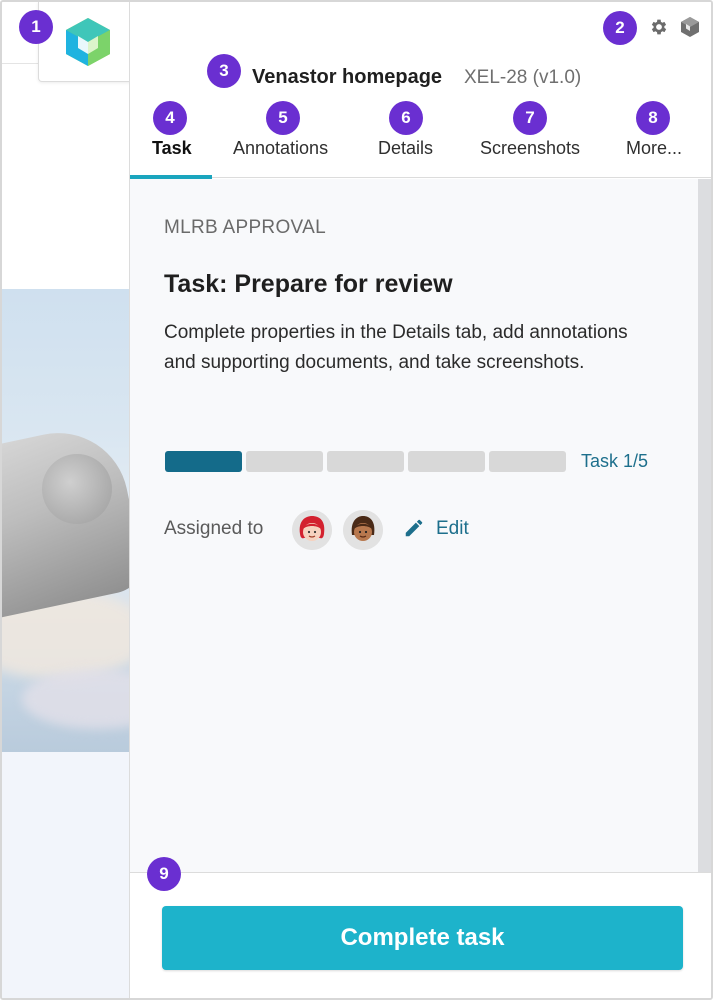 This screenshot has width=713, height=1000. What do you see at coordinates (283, 118) in the screenshot?
I see `callout-badge: 5` at bounding box center [283, 118].